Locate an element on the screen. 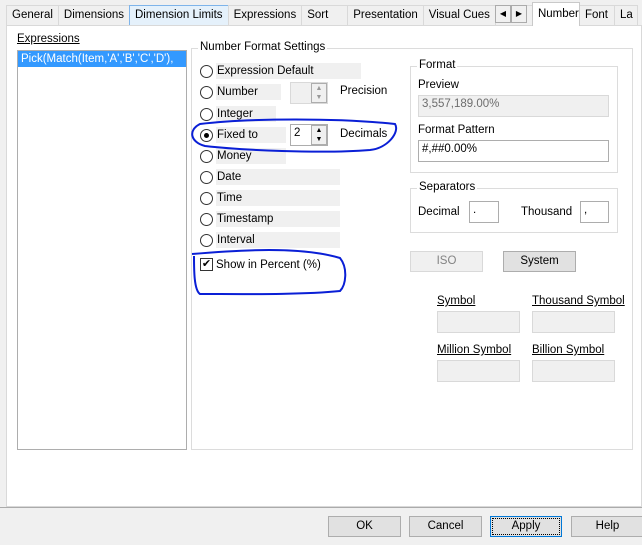  annotation-ellipse-fixed-to is located at coordinates (294, 135).